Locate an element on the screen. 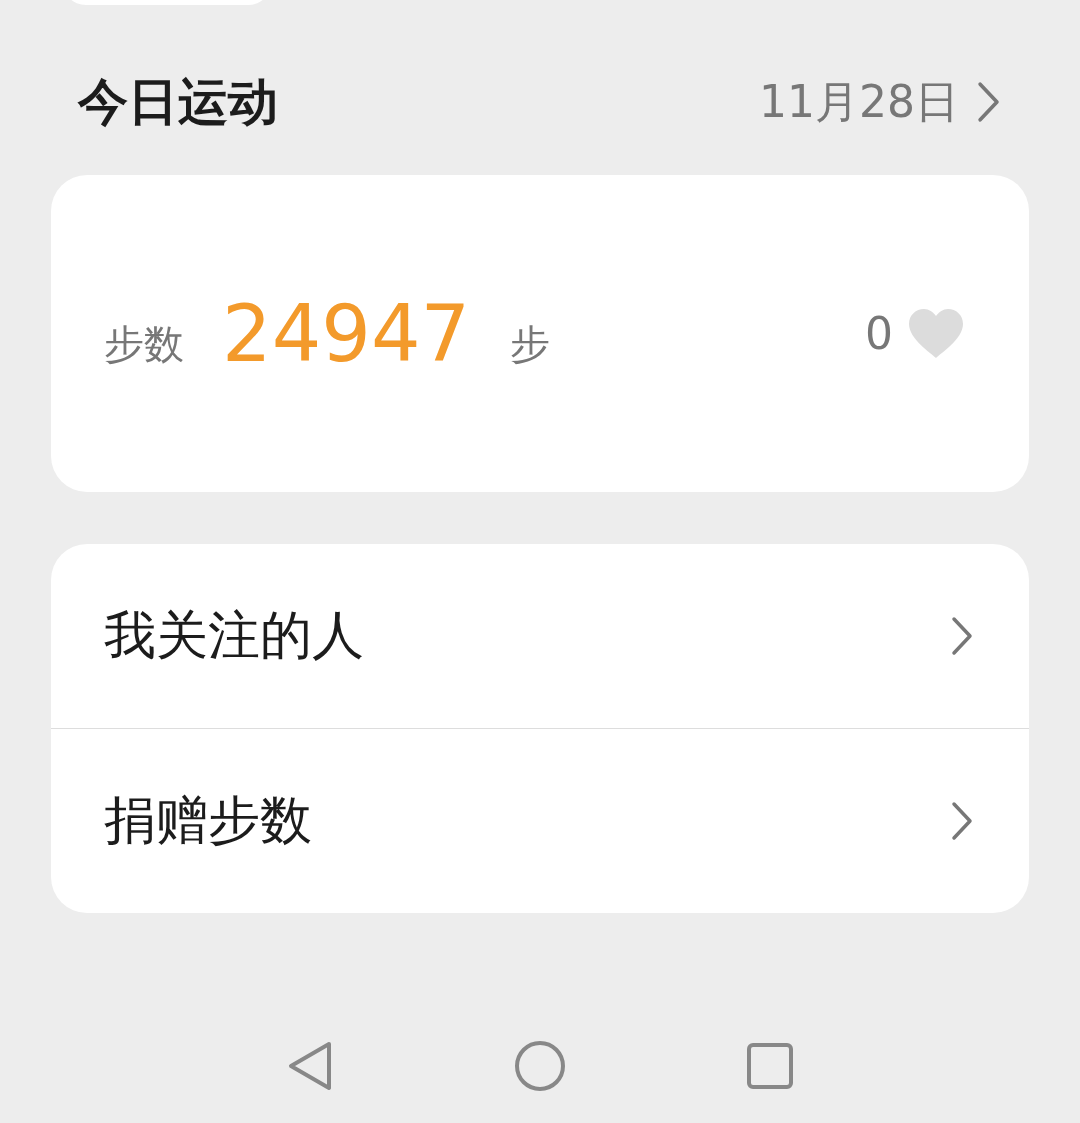 The image size is (1080, 1123). heart-icon is located at coordinates (936, 333).